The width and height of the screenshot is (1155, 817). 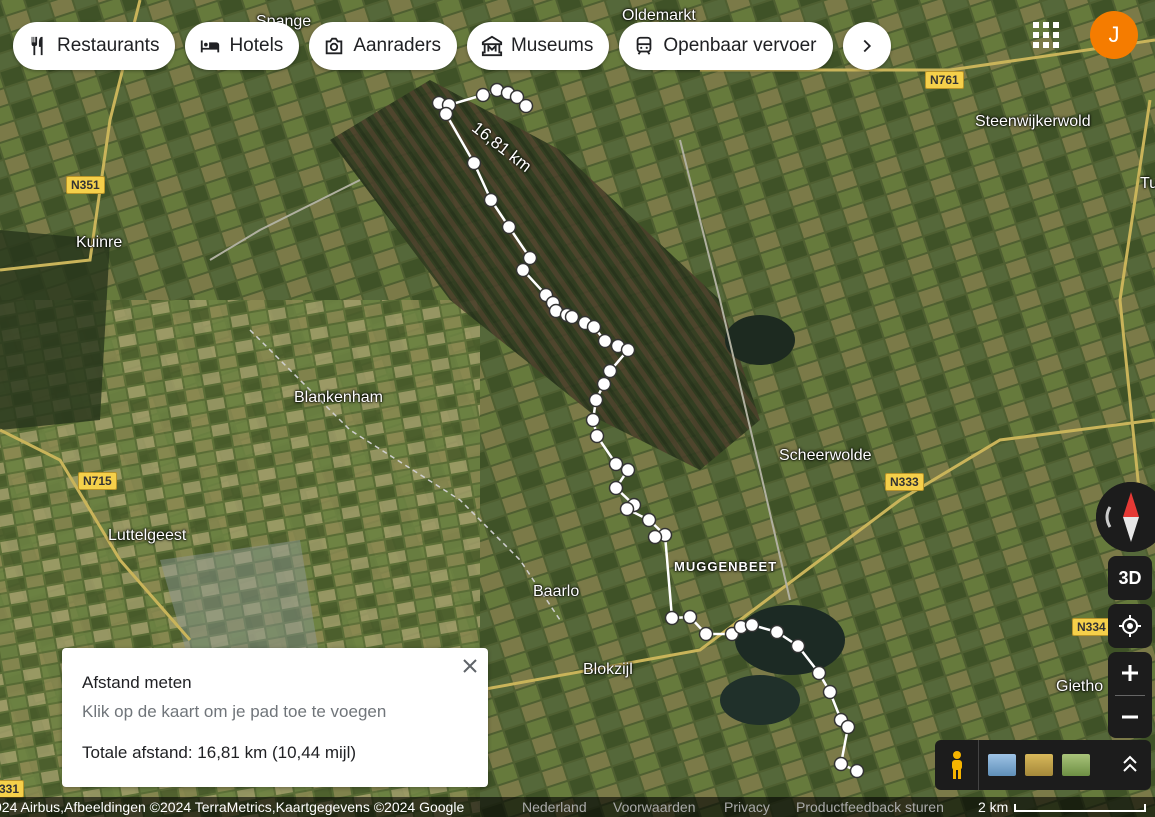 I want to click on place-label-steenwijkerwold: Steenwijkerwold, so click(x=1033, y=121).